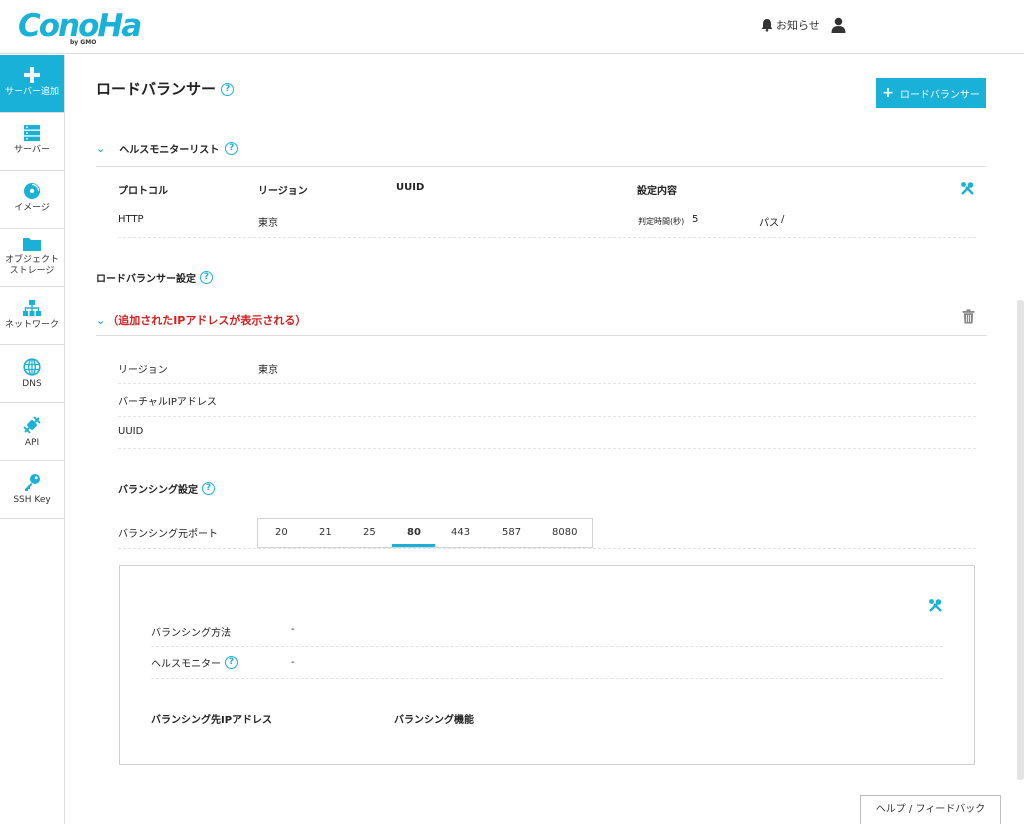 Image resolution: width=1024 pixels, height=824 pixels. Describe the element at coordinates (32, 271) in the screenshot. I see `sidebar-item-label-2: ストレージ` at that location.